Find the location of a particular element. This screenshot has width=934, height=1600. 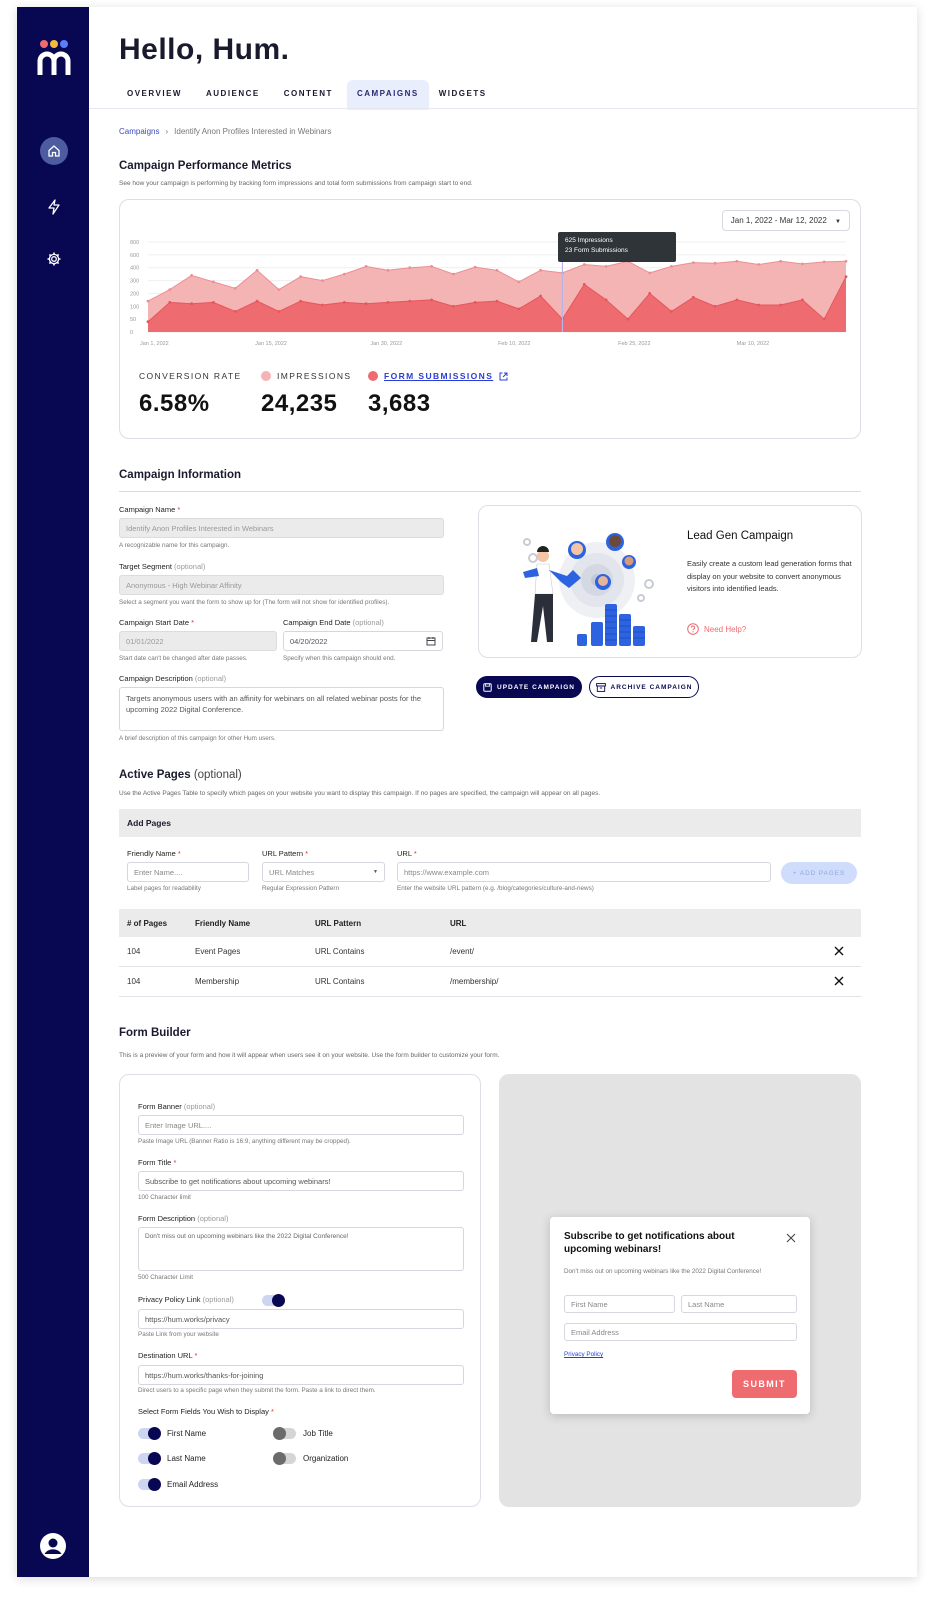

tab-overview: OVERVIEW is located at coordinates (154, 95).